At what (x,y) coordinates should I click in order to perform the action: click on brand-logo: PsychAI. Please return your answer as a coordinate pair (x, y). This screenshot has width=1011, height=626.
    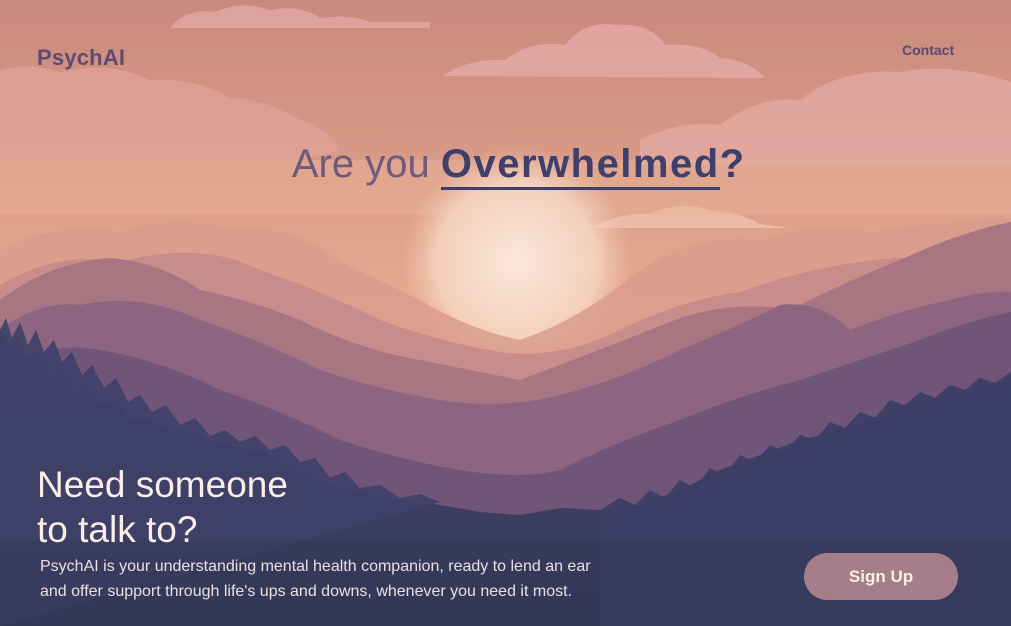
    Looking at the image, I should click on (81, 58).